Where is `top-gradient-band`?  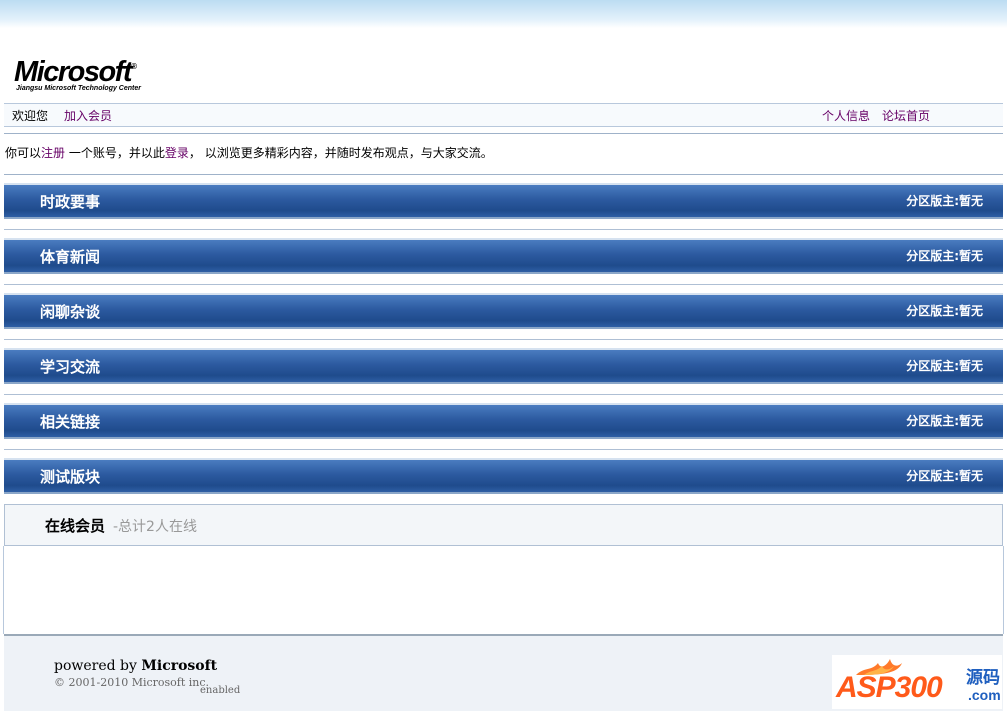
top-gradient-band is located at coordinates (503, 14).